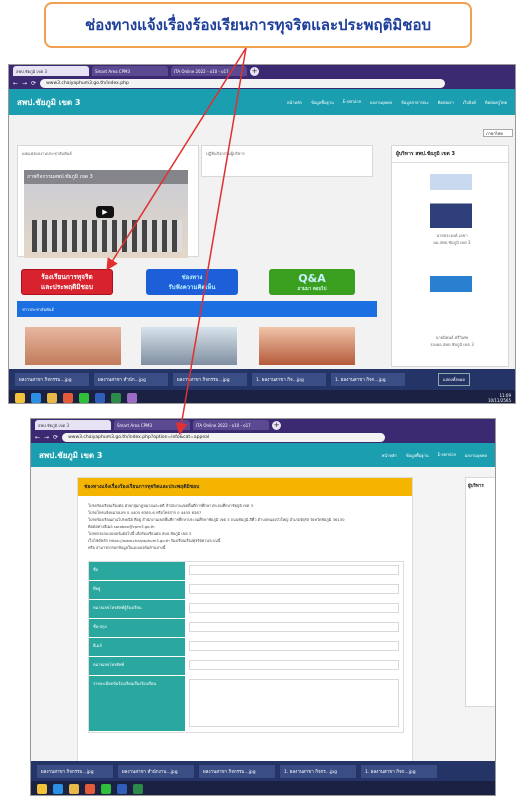 The width and height of the screenshot is (519, 799). I want to click on arrow-to-complaint-button, so click(176, 159).